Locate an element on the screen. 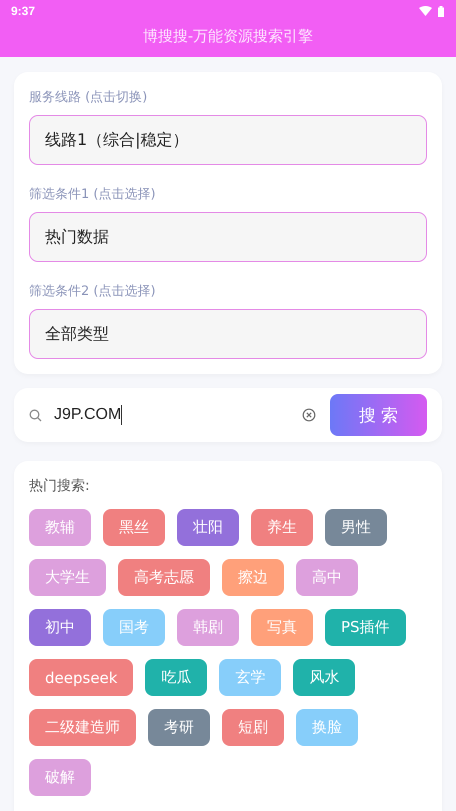 The width and height of the screenshot is (456, 811). tag: 擦边 is located at coordinates (253, 577).